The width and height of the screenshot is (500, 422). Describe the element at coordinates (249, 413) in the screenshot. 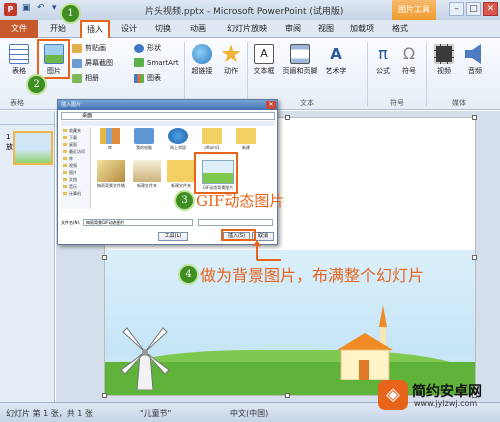

I see `status-language: 中文(中国)` at that location.